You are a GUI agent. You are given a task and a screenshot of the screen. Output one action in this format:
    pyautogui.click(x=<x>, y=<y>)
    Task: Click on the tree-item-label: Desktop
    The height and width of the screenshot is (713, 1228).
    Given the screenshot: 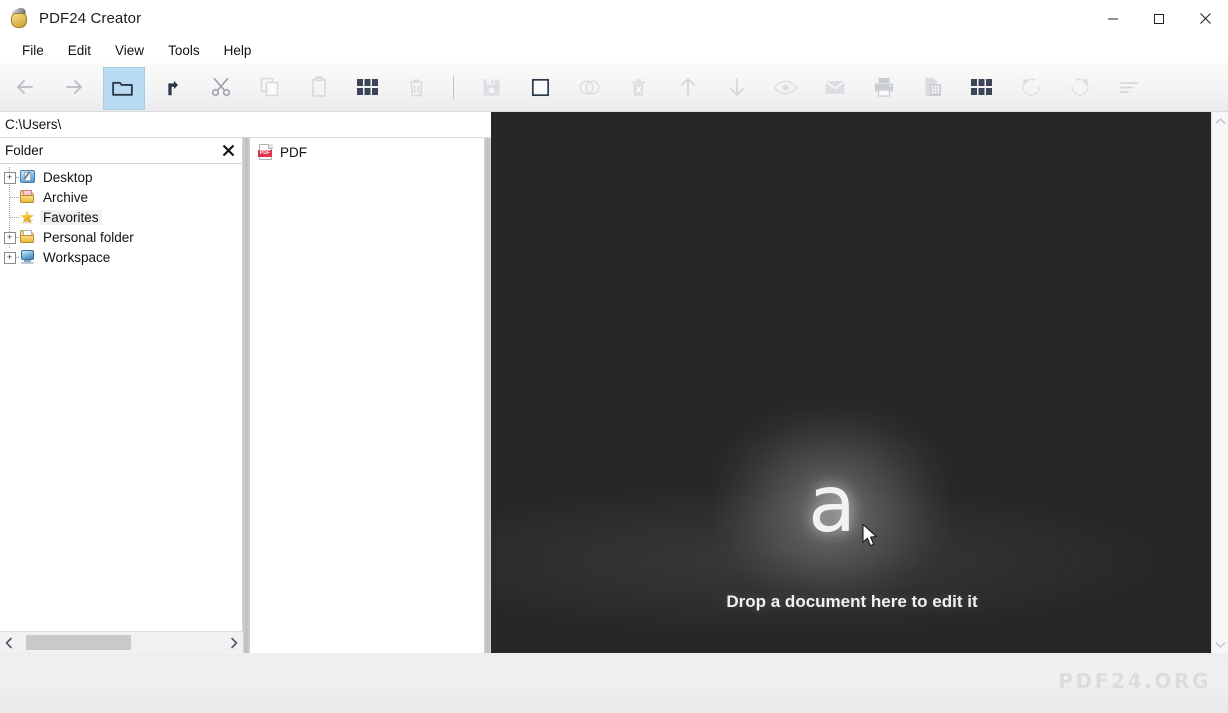 What is the action you would take?
    pyautogui.click(x=68, y=177)
    